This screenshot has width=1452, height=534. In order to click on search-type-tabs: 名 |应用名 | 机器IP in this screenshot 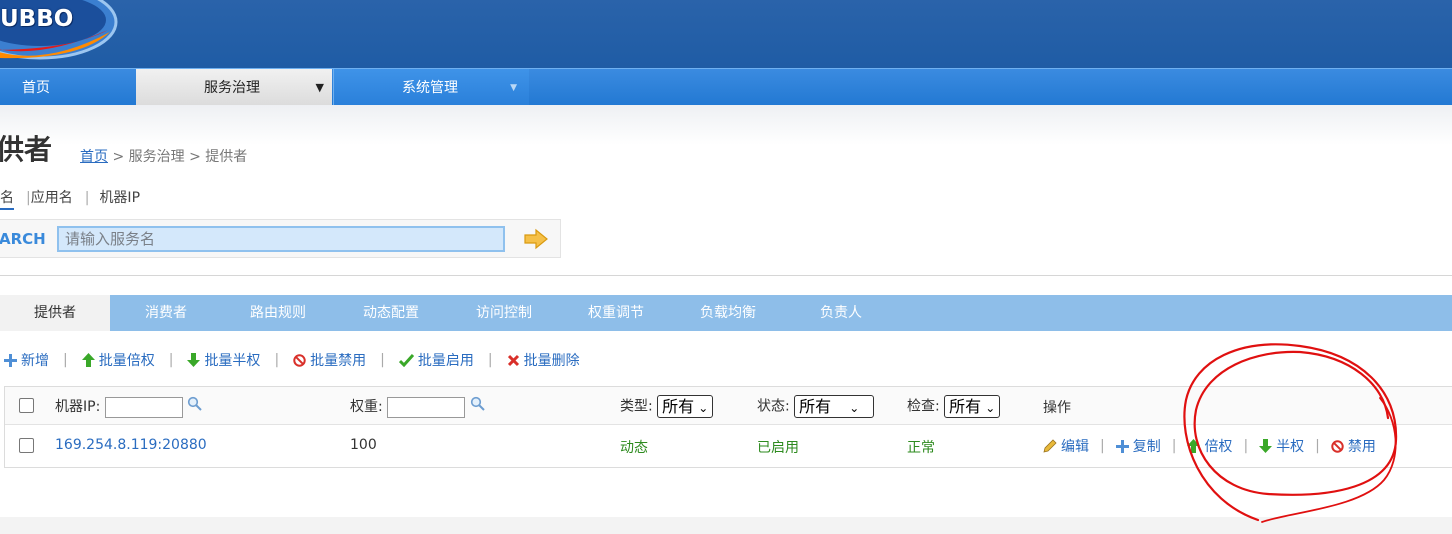, I will do `click(70, 198)`.